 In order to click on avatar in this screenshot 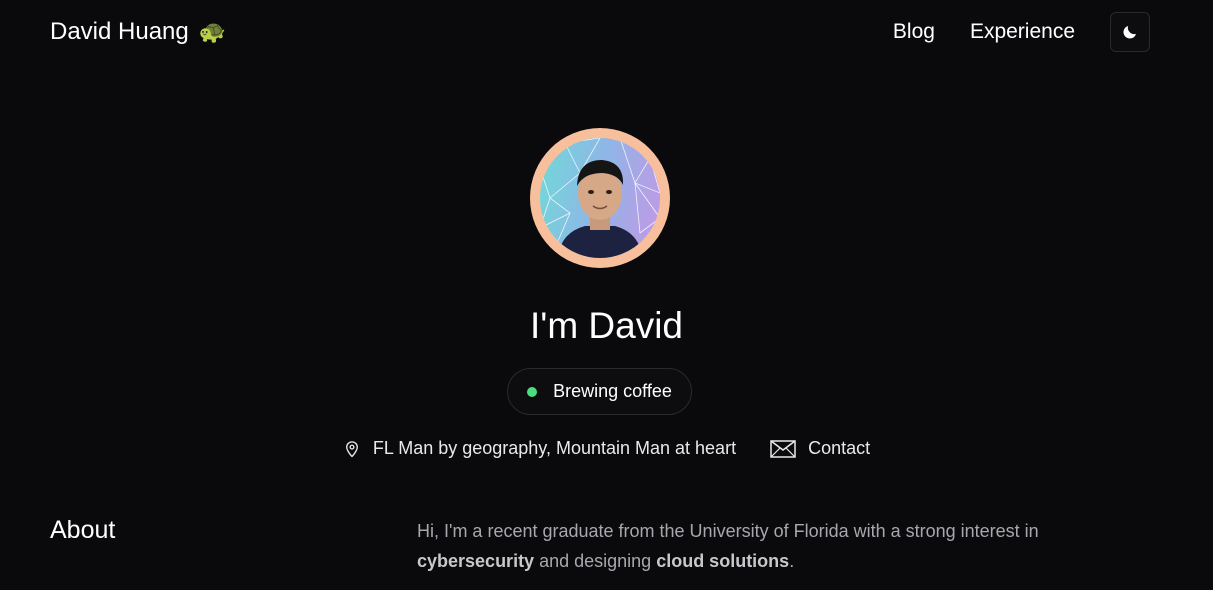, I will do `click(600, 198)`.